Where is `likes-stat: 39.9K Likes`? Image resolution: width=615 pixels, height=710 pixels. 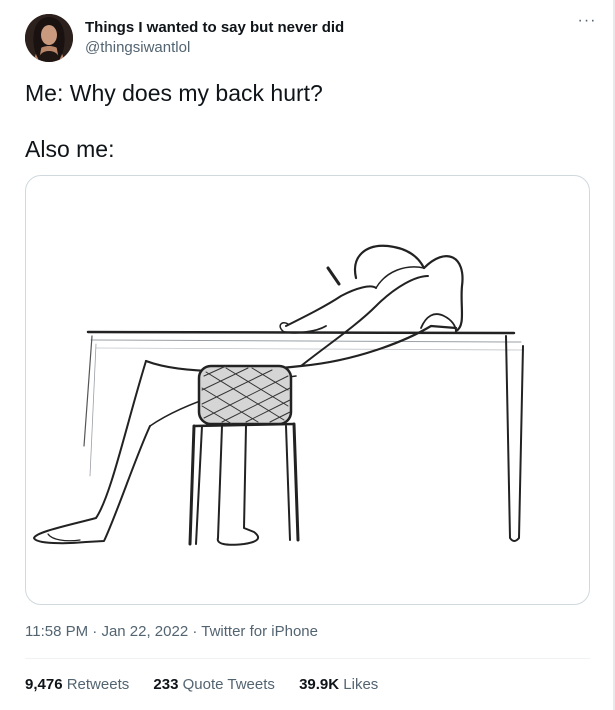
likes-stat: 39.9K Likes is located at coordinates (338, 685).